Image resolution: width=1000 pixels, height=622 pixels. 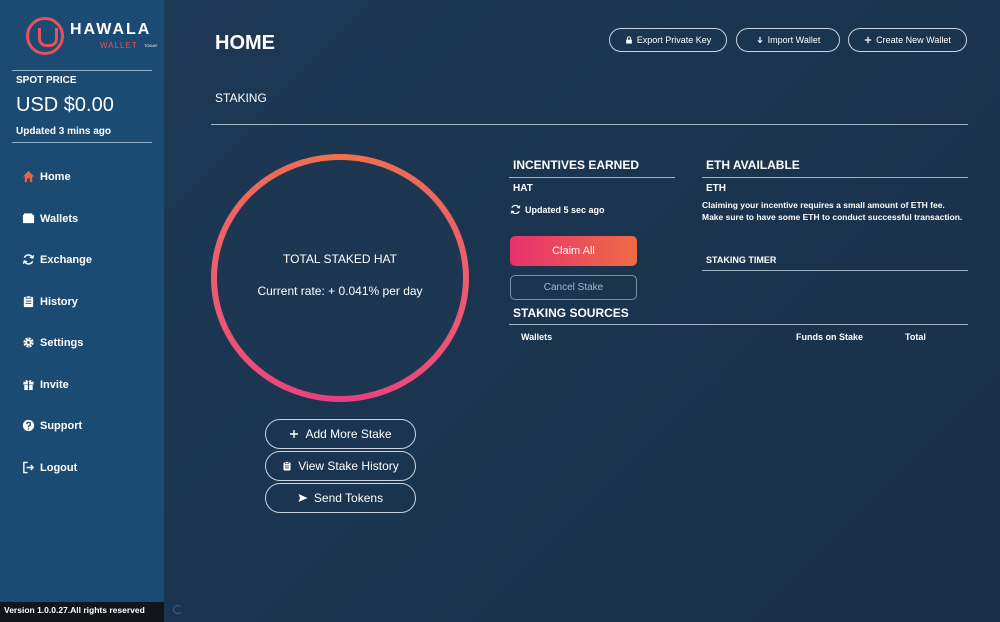 What do you see at coordinates (28, 218) in the screenshot?
I see `wallet-icon` at bounding box center [28, 218].